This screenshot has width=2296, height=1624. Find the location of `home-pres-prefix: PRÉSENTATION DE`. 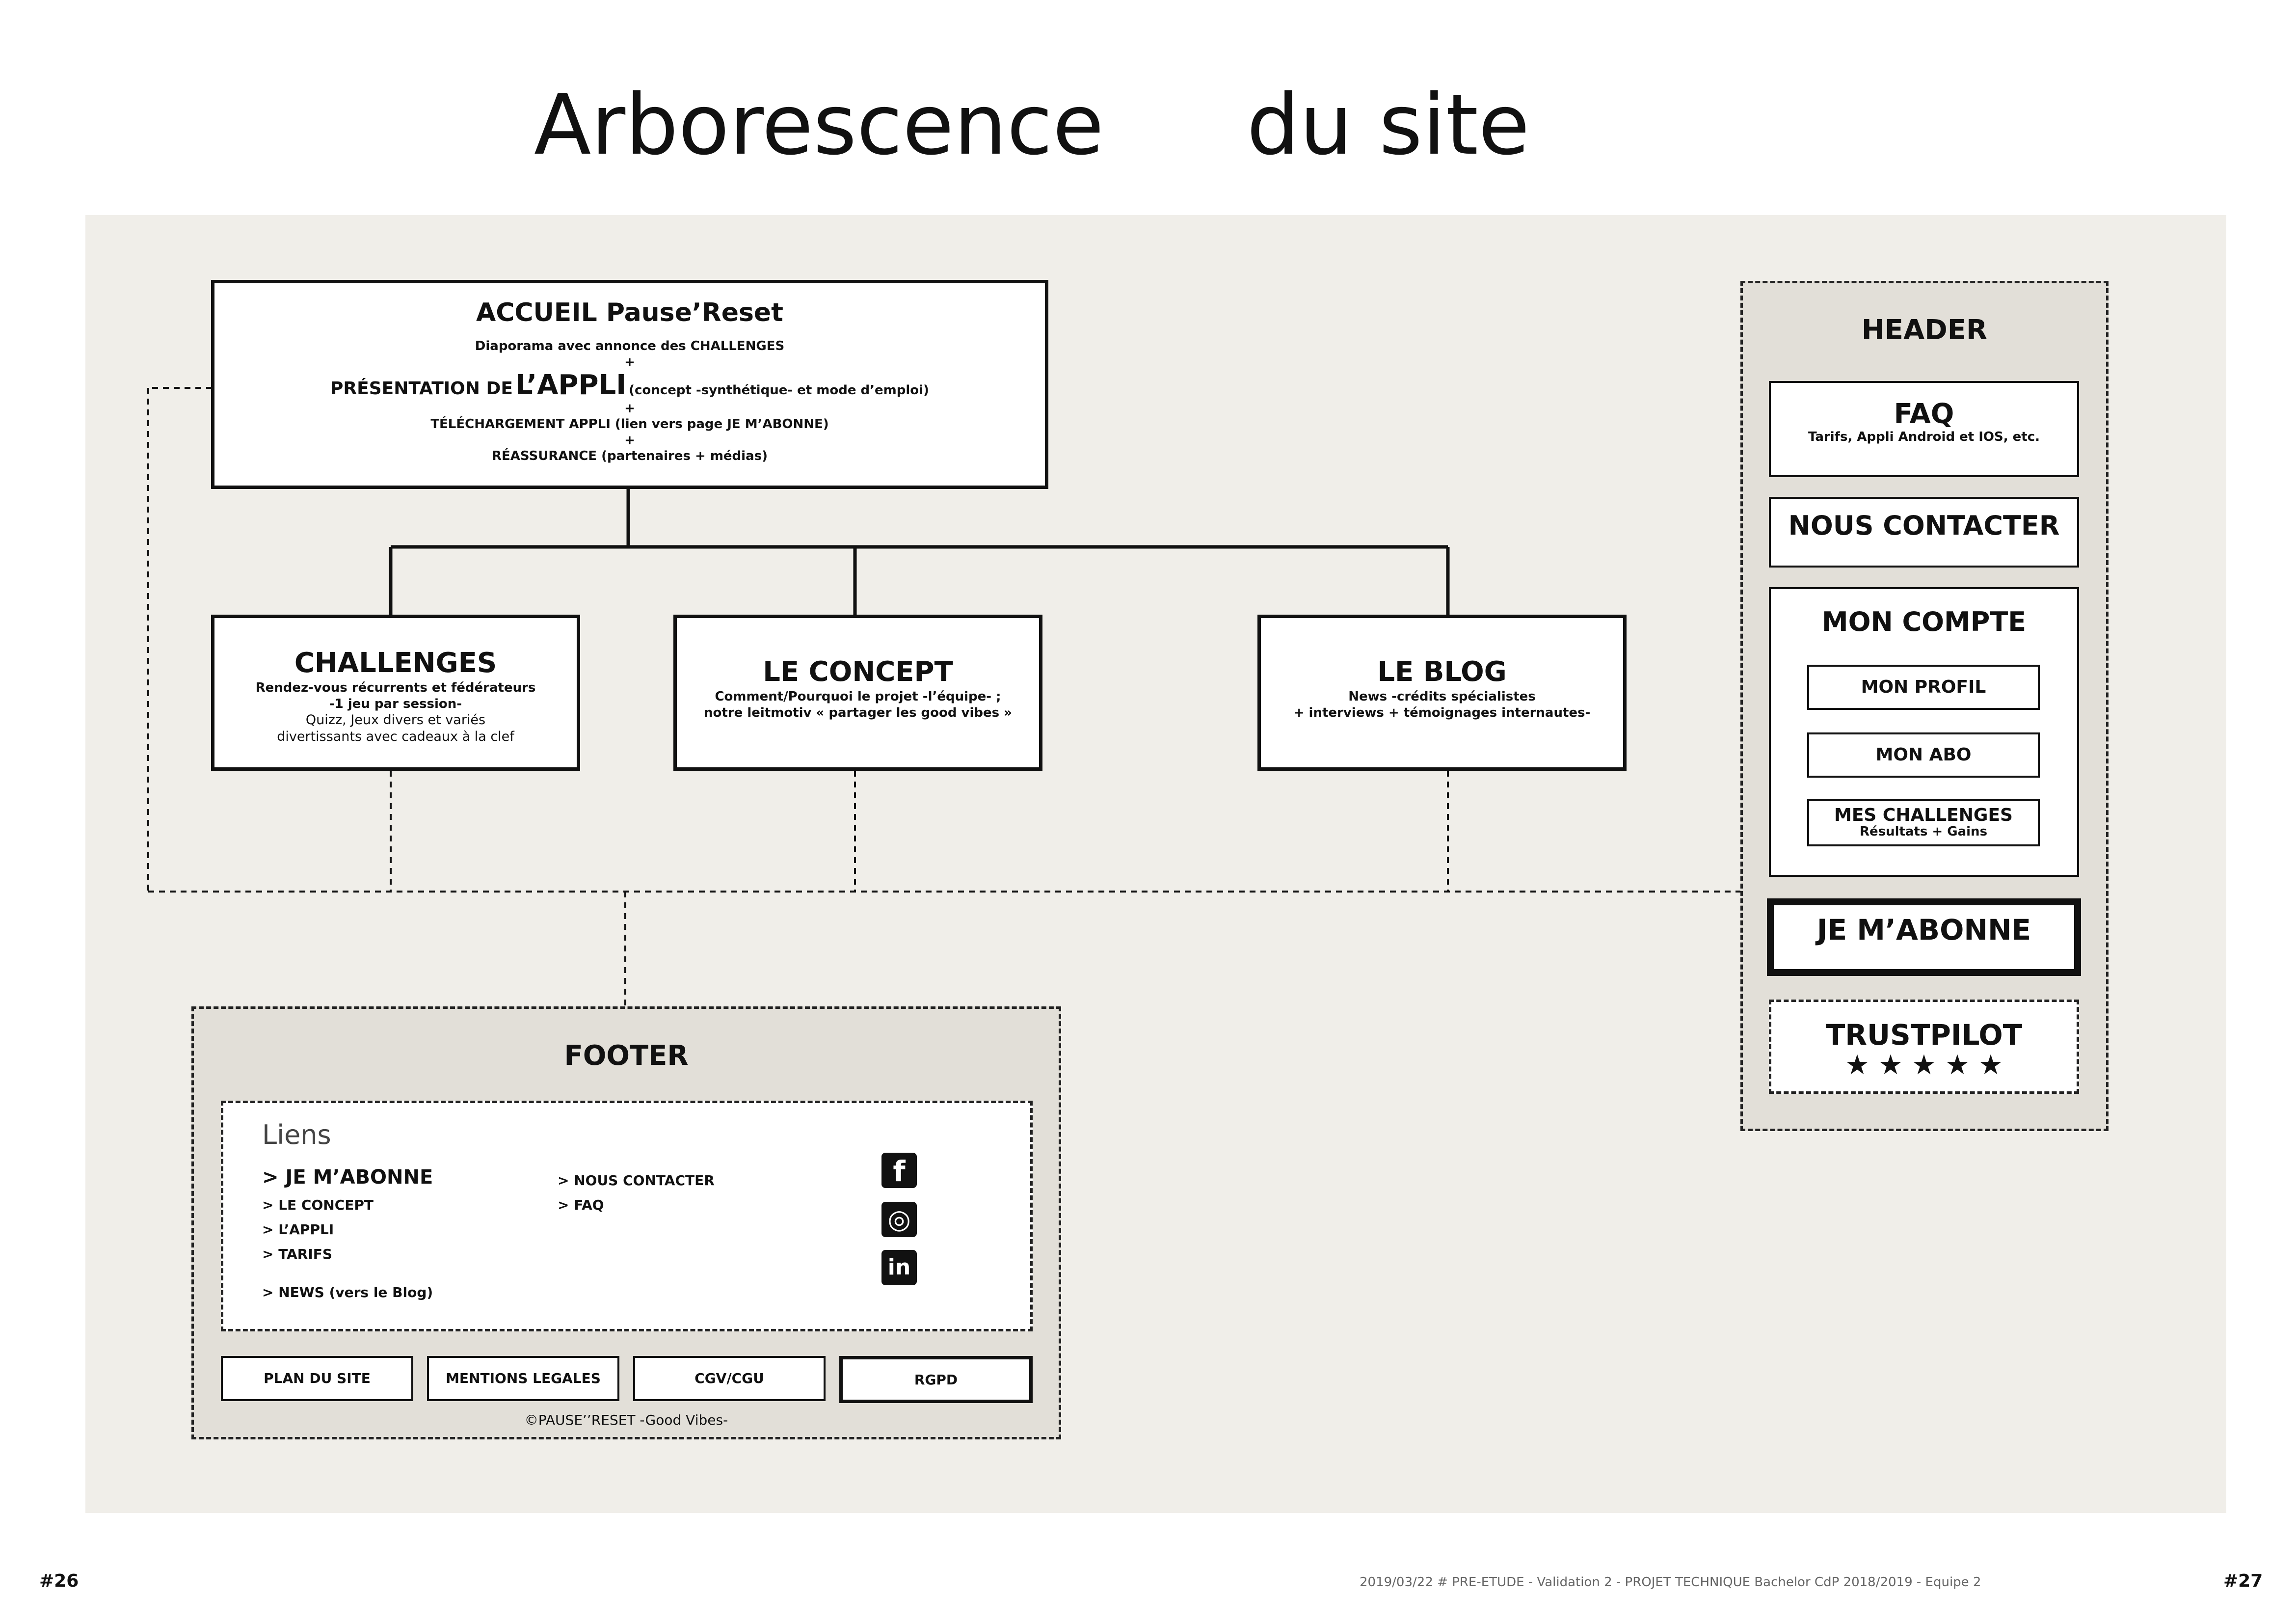

home-pres-prefix: PRÉSENTATION DE is located at coordinates (422, 389).